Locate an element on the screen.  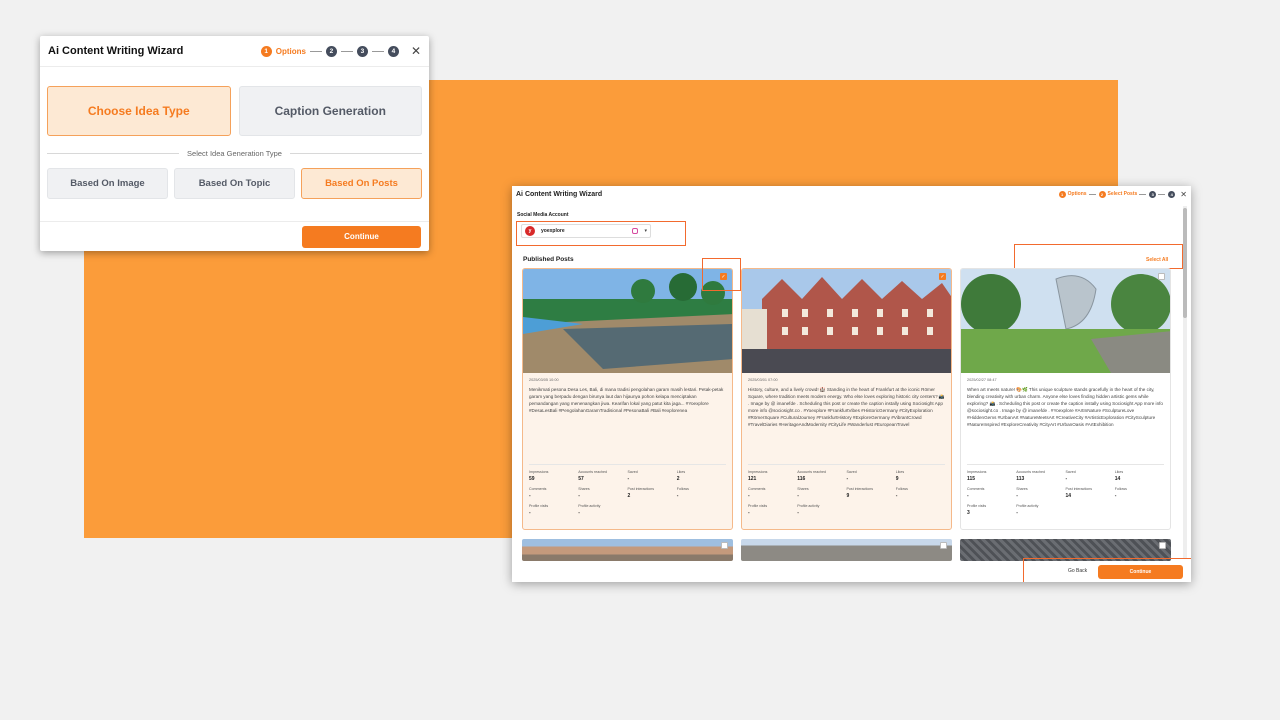
stat-key: Likes is located at coordinates (900, 472).